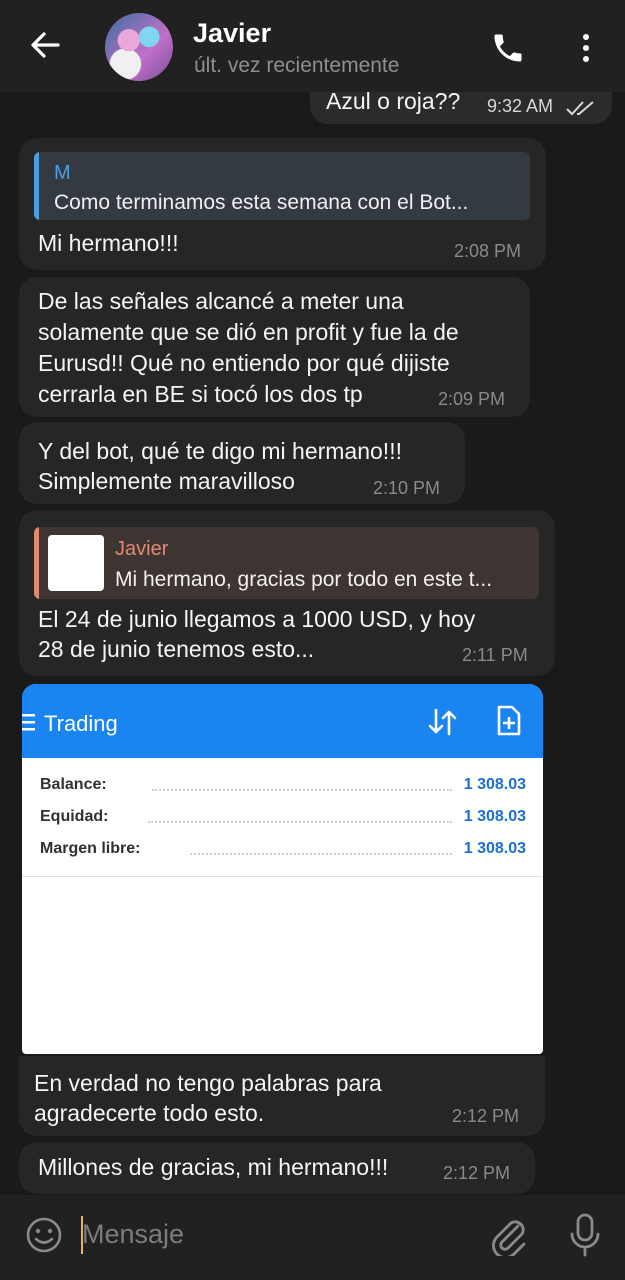 This screenshot has height=1280, width=625. What do you see at coordinates (213, 1167) in the screenshot?
I see `message-text: Millones de gracias, mi hermano!!!` at bounding box center [213, 1167].